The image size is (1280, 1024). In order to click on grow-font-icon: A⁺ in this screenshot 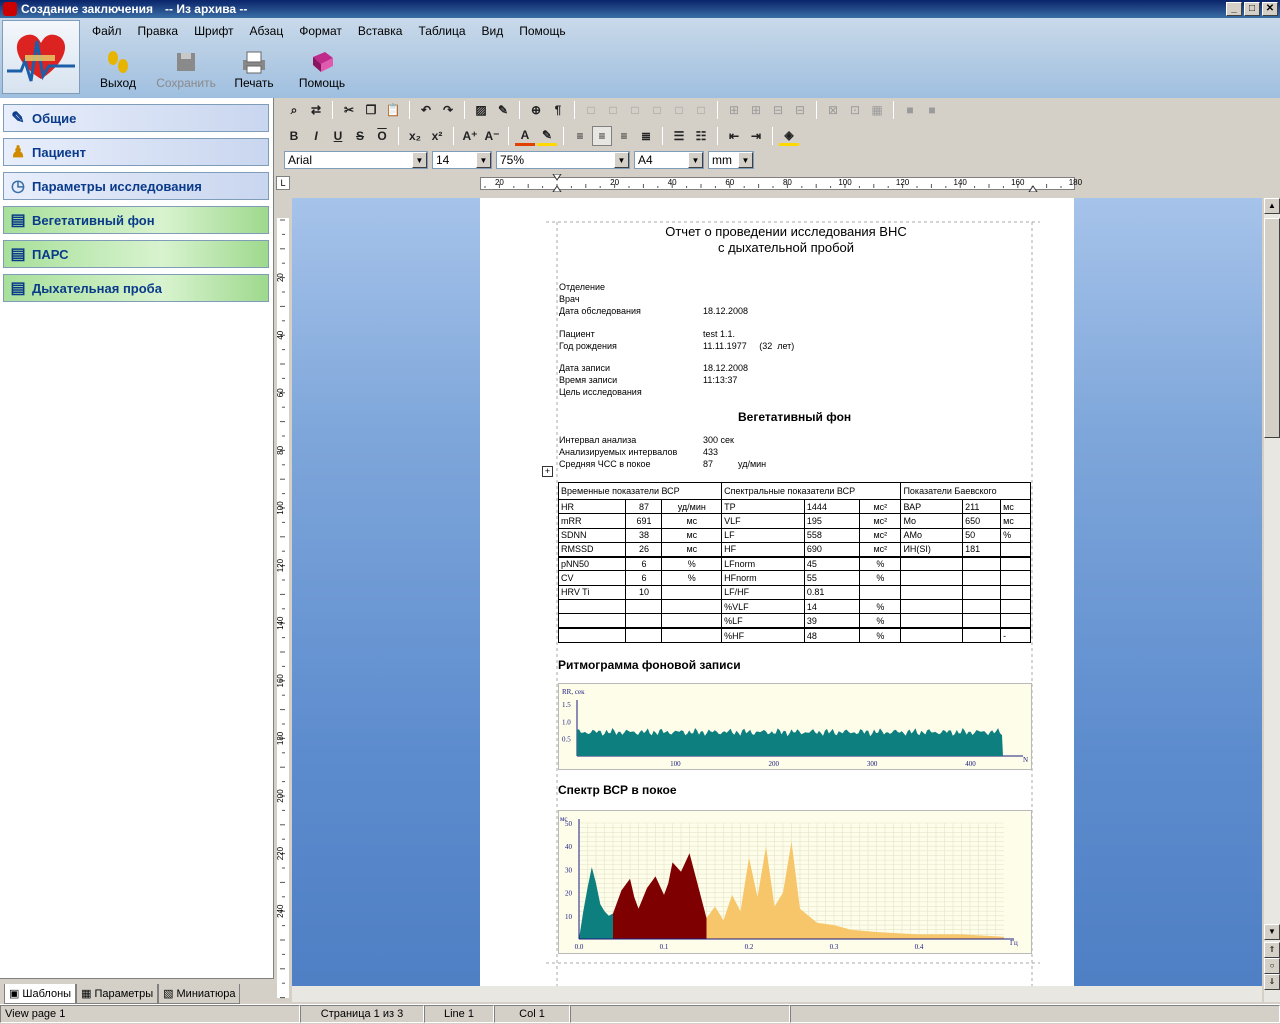, I will do `click(470, 136)`.